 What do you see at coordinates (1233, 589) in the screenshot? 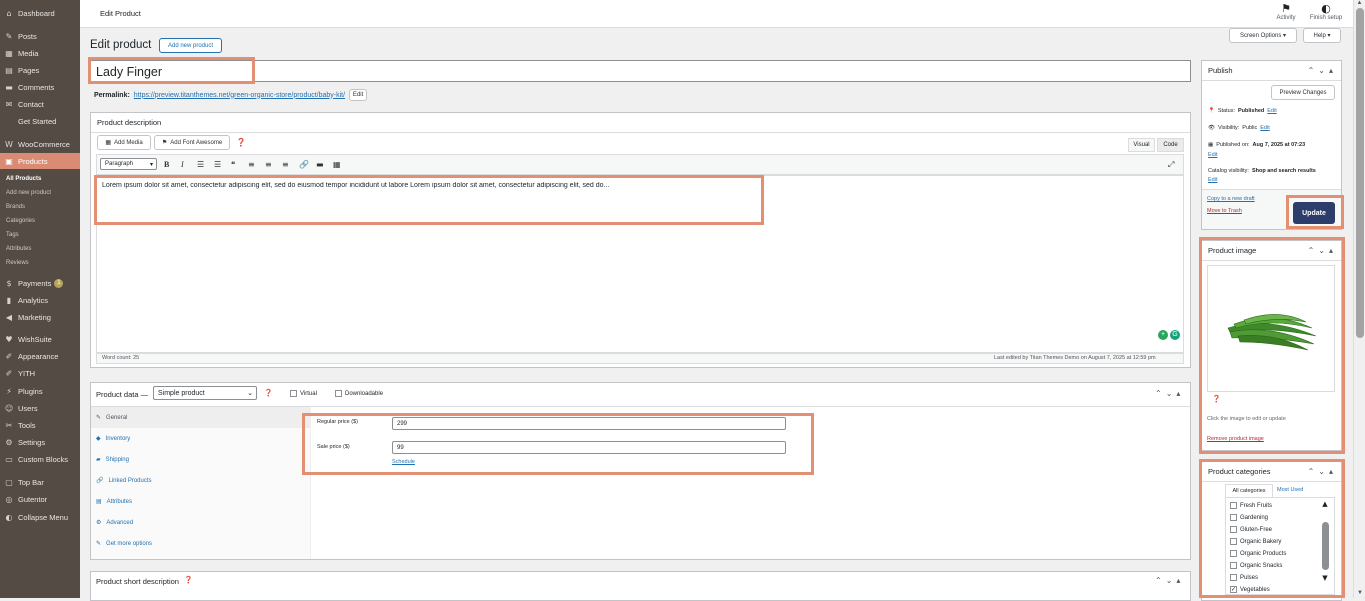
I see `checked-checkbox-icon: ✓` at bounding box center [1233, 589].